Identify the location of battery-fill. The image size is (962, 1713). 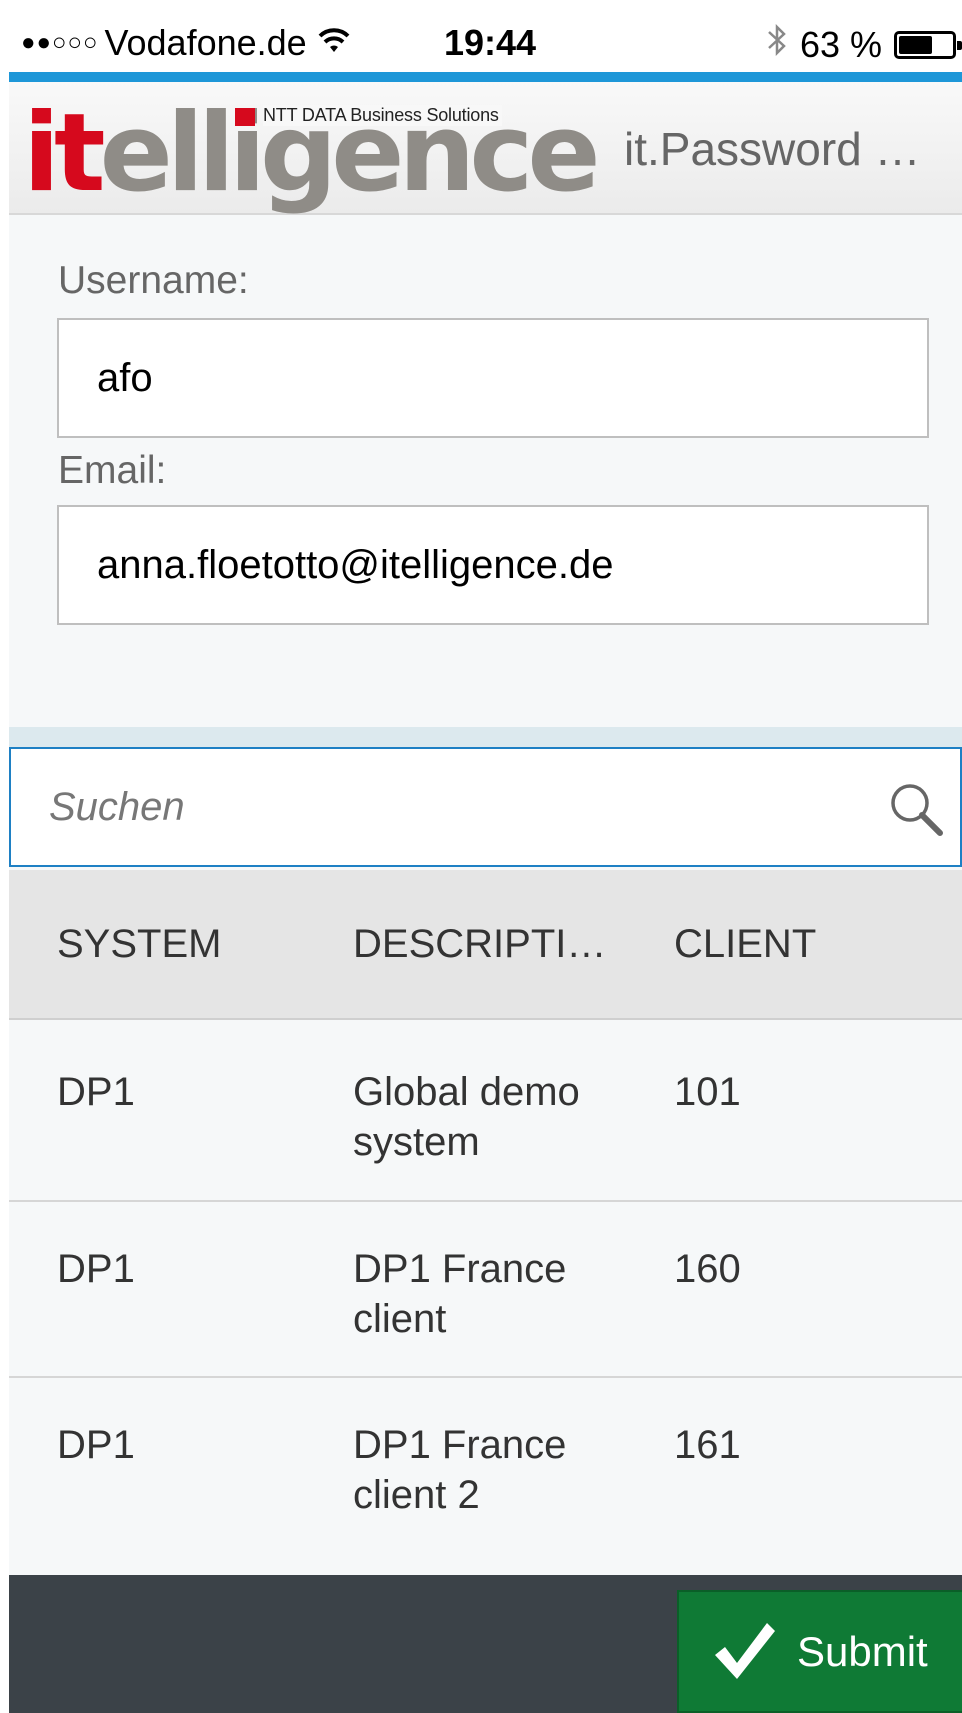
(915, 44).